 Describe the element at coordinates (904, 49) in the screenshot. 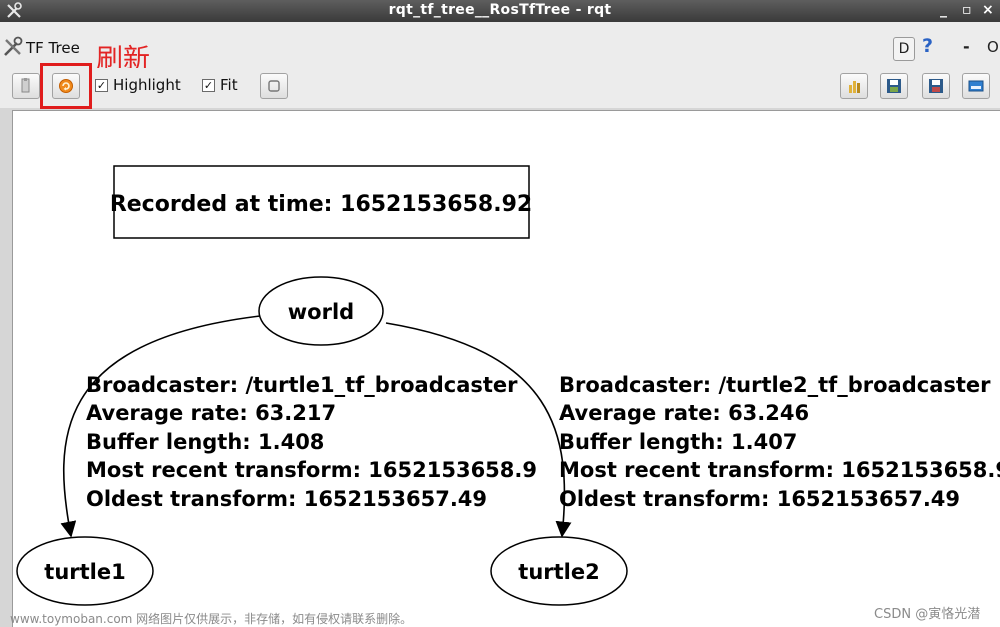

I see `dock-button: D` at that location.